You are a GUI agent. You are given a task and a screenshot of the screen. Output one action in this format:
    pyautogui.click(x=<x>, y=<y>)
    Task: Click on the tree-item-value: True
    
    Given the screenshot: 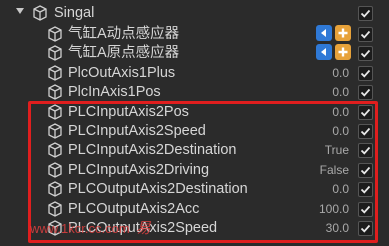 What is the action you would take?
    pyautogui.click(x=336, y=150)
    